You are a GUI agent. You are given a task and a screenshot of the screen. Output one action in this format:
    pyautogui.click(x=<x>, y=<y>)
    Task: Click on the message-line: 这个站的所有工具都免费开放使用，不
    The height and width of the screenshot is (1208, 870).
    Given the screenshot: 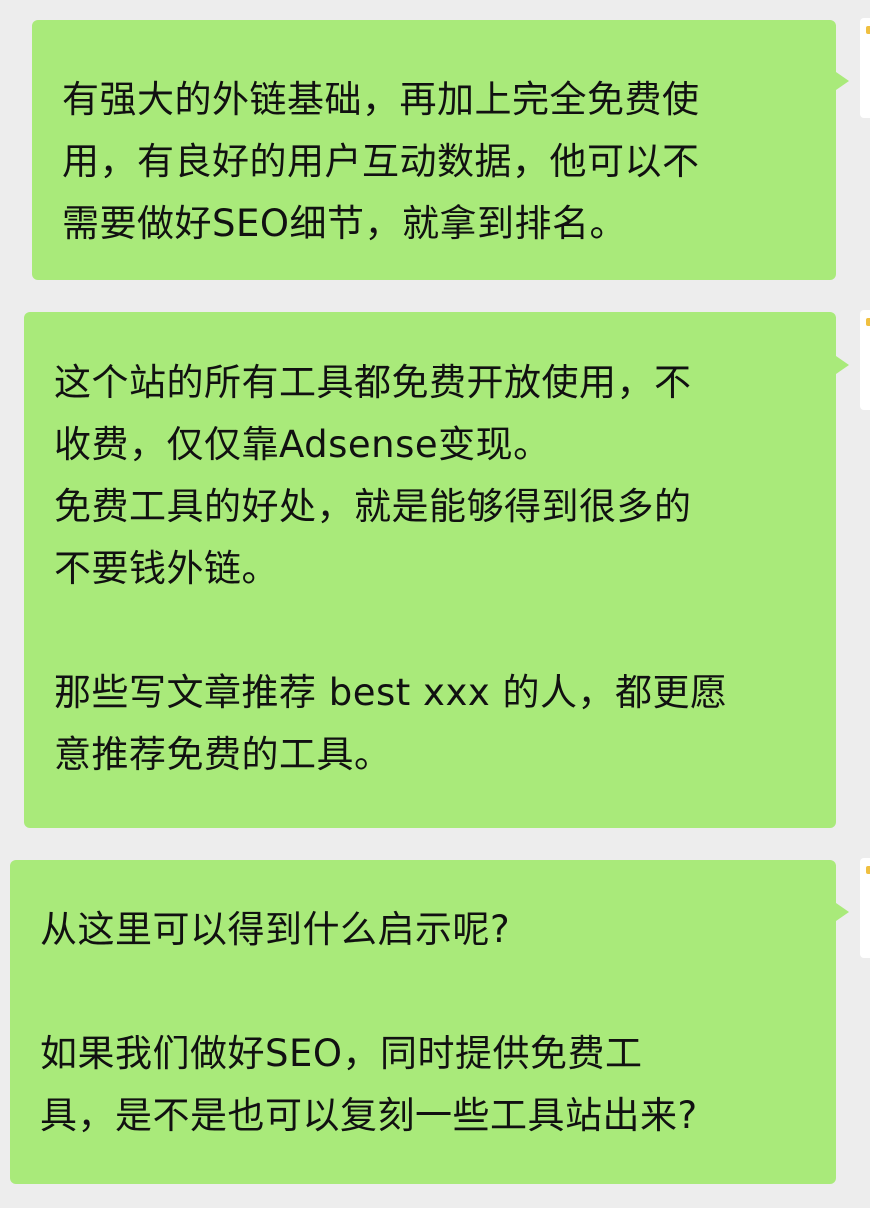 What is the action you would take?
    pyautogui.click(x=373, y=382)
    